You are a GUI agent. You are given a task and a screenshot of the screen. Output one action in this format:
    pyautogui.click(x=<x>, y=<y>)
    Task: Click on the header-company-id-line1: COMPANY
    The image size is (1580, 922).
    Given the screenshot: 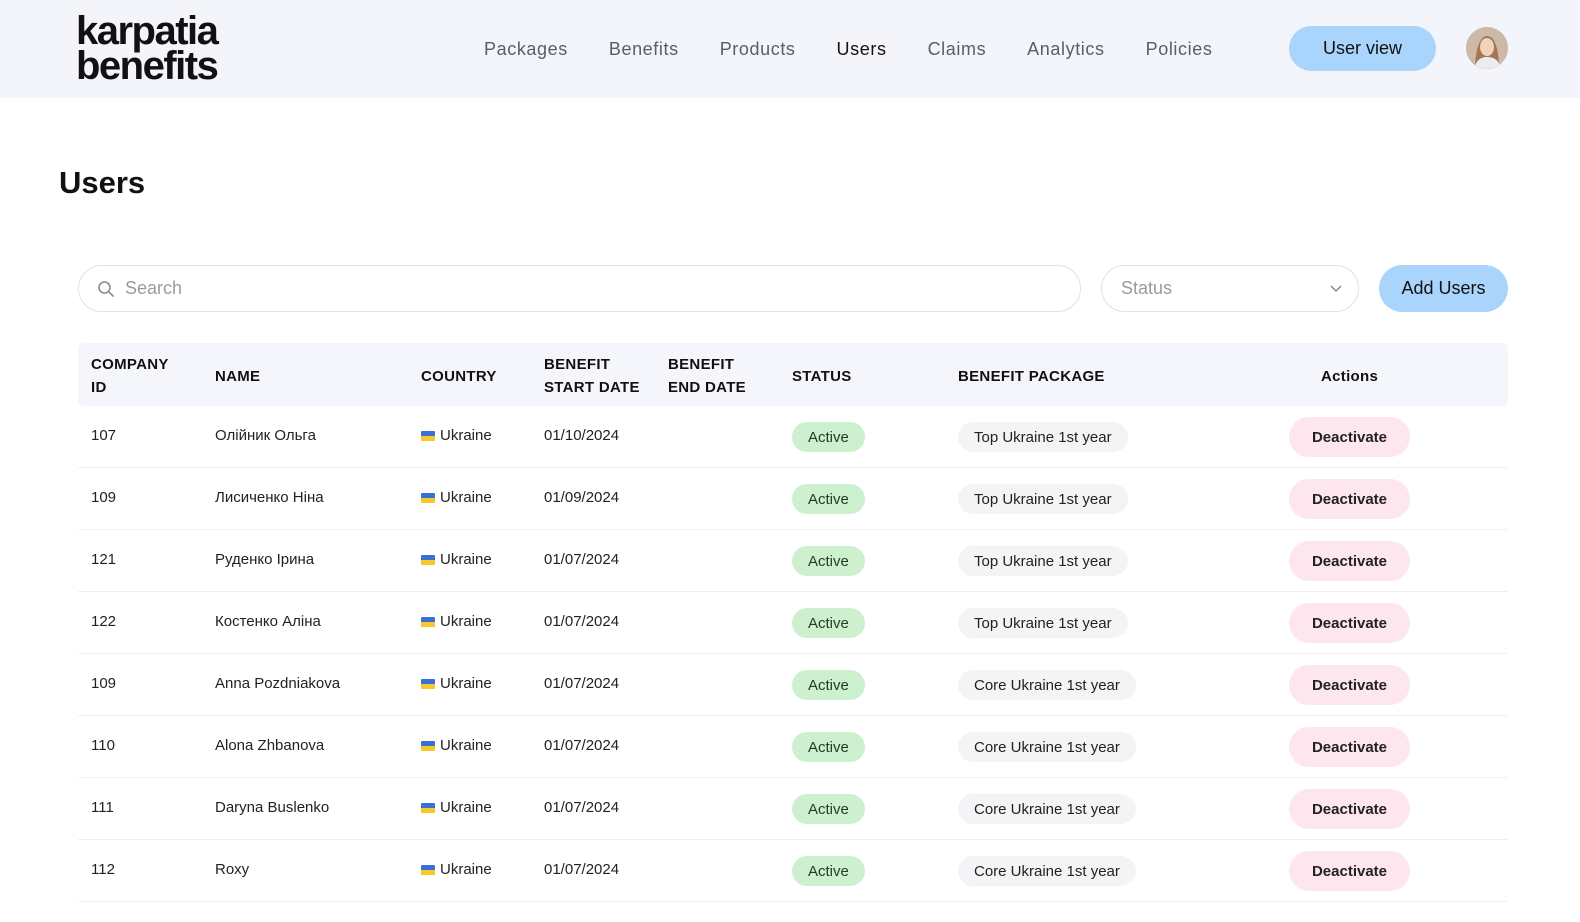 What is the action you would take?
    pyautogui.click(x=130, y=364)
    